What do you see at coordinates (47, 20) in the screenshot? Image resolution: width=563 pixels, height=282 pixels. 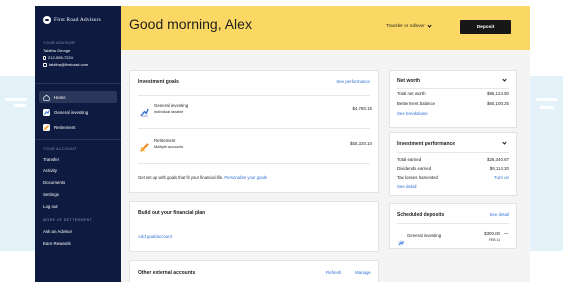 I see `brand-mark-icon` at bounding box center [47, 20].